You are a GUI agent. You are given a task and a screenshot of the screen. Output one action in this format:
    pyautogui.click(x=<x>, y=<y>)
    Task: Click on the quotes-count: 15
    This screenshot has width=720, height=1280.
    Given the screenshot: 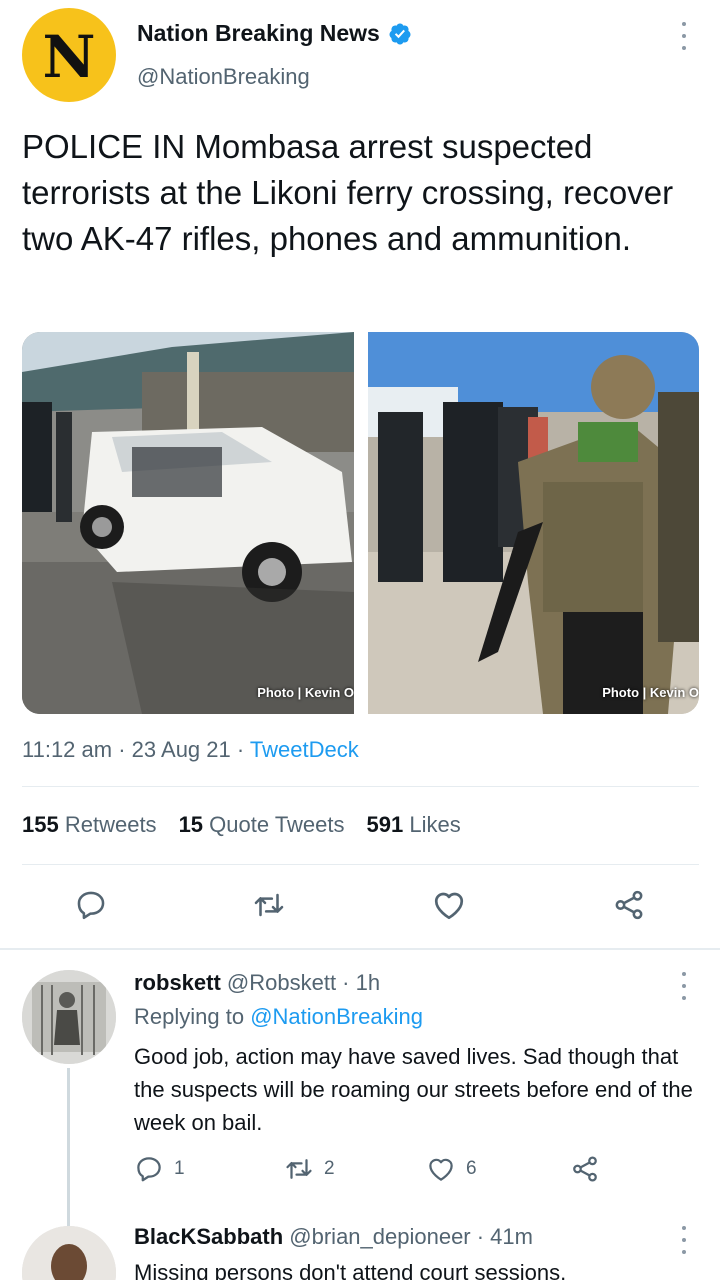 What is the action you would take?
    pyautogui.click(x=191, y=824)
    